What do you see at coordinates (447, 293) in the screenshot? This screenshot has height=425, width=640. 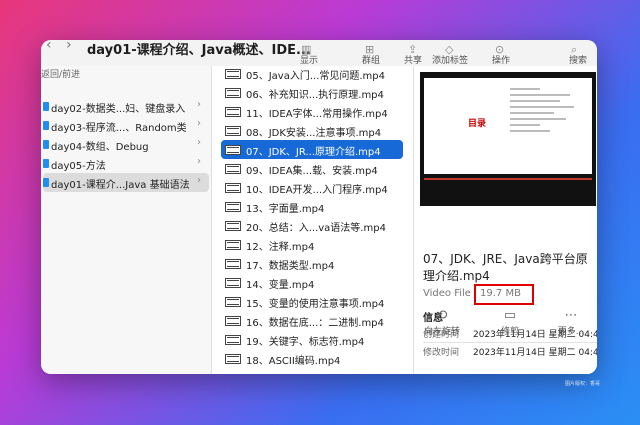 I see `file-kind: Video File` at bounding box center [447, 293].